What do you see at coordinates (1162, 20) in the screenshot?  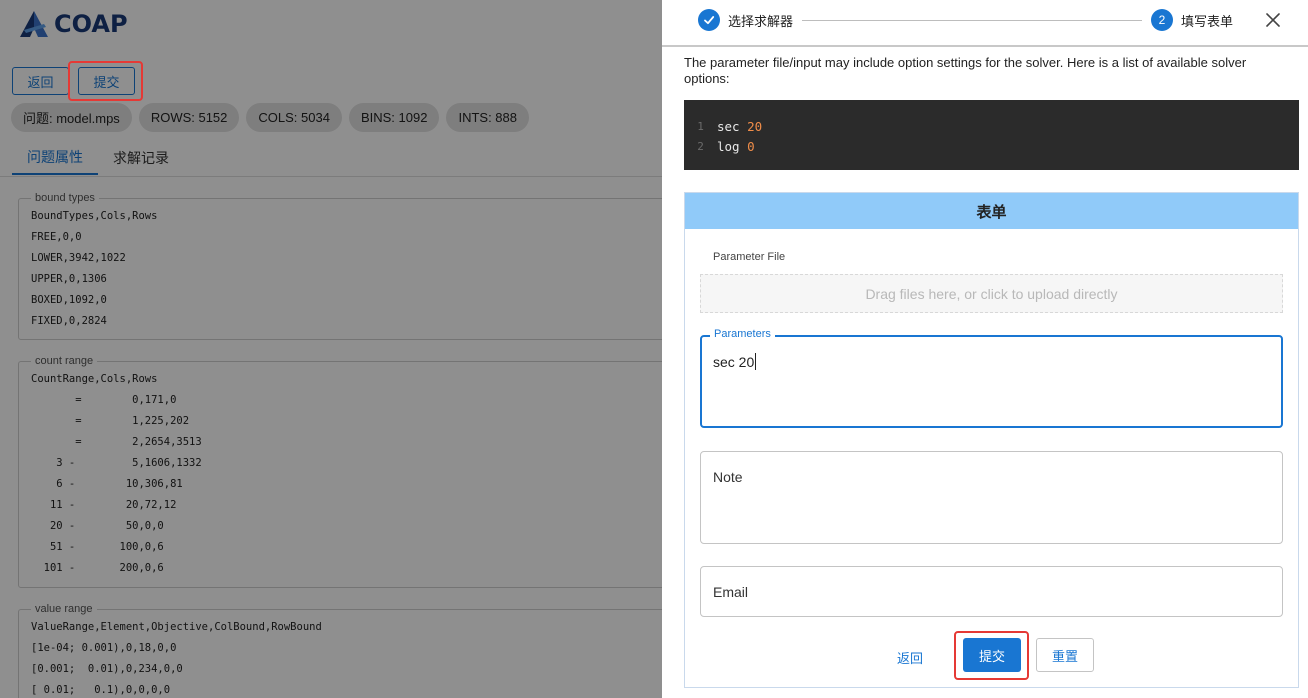 I see `step-2-number: 2` at bounding box center [1162, 20].